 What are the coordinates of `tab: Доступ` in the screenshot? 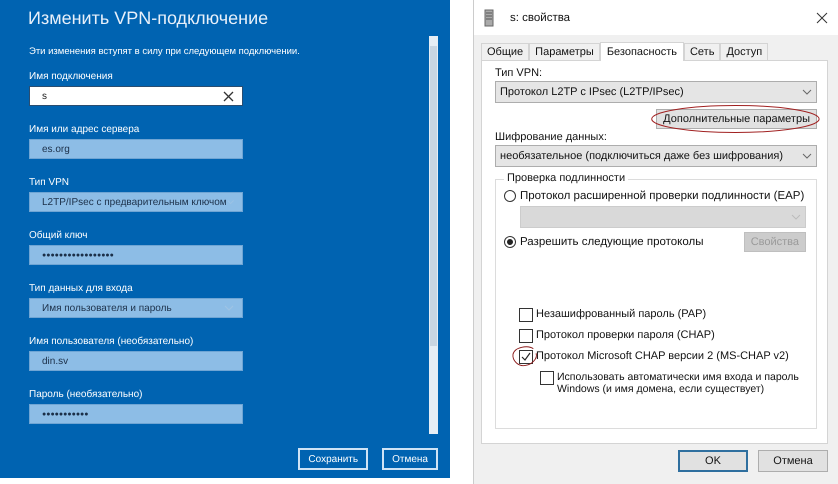 It's located at (744, 51).